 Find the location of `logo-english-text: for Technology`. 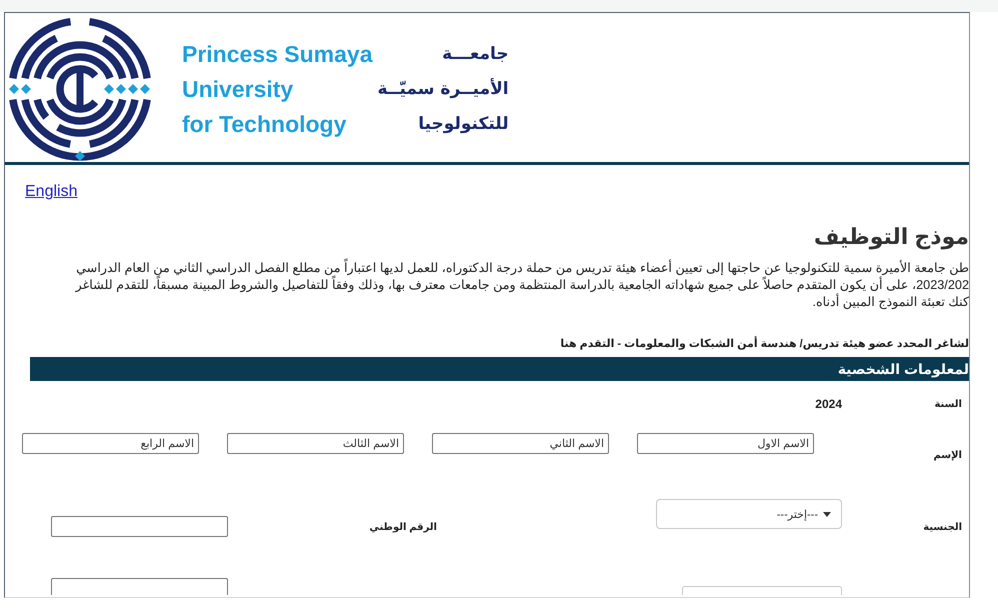

logo-english-text: for Technology is located at coordinates (265, 124).